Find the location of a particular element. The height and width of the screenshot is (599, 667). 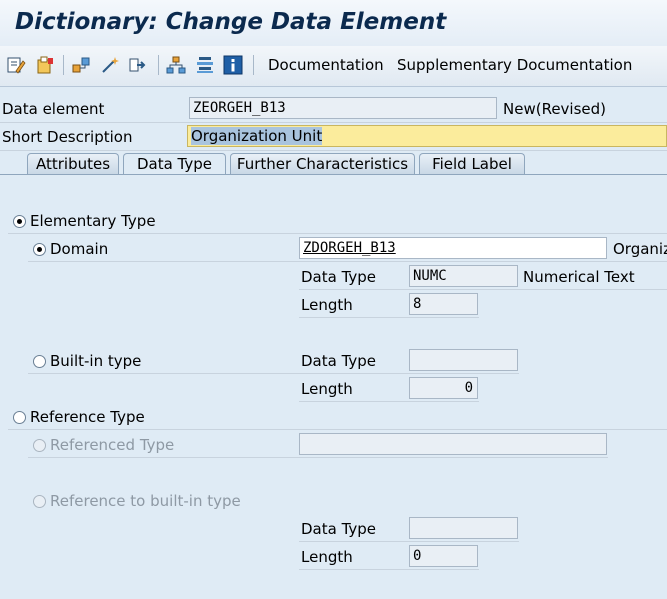

short-description-text: Organization Unit is located at coordinates (257, 136).